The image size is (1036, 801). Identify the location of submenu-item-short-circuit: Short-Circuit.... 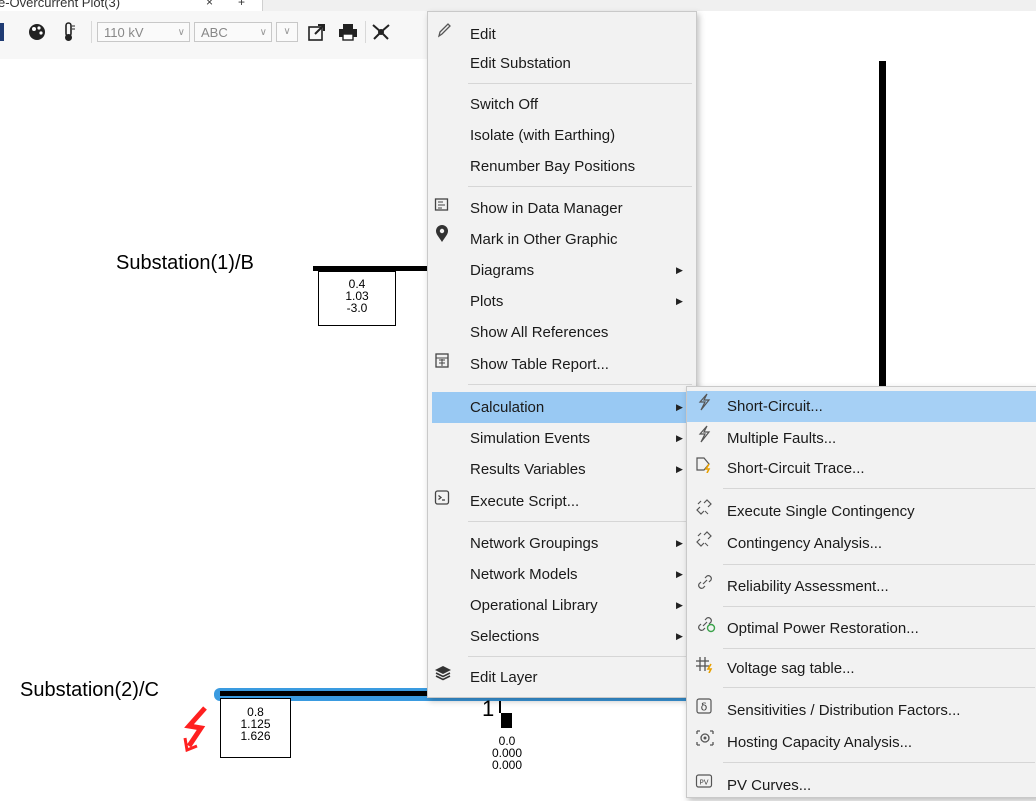
(861, 406).